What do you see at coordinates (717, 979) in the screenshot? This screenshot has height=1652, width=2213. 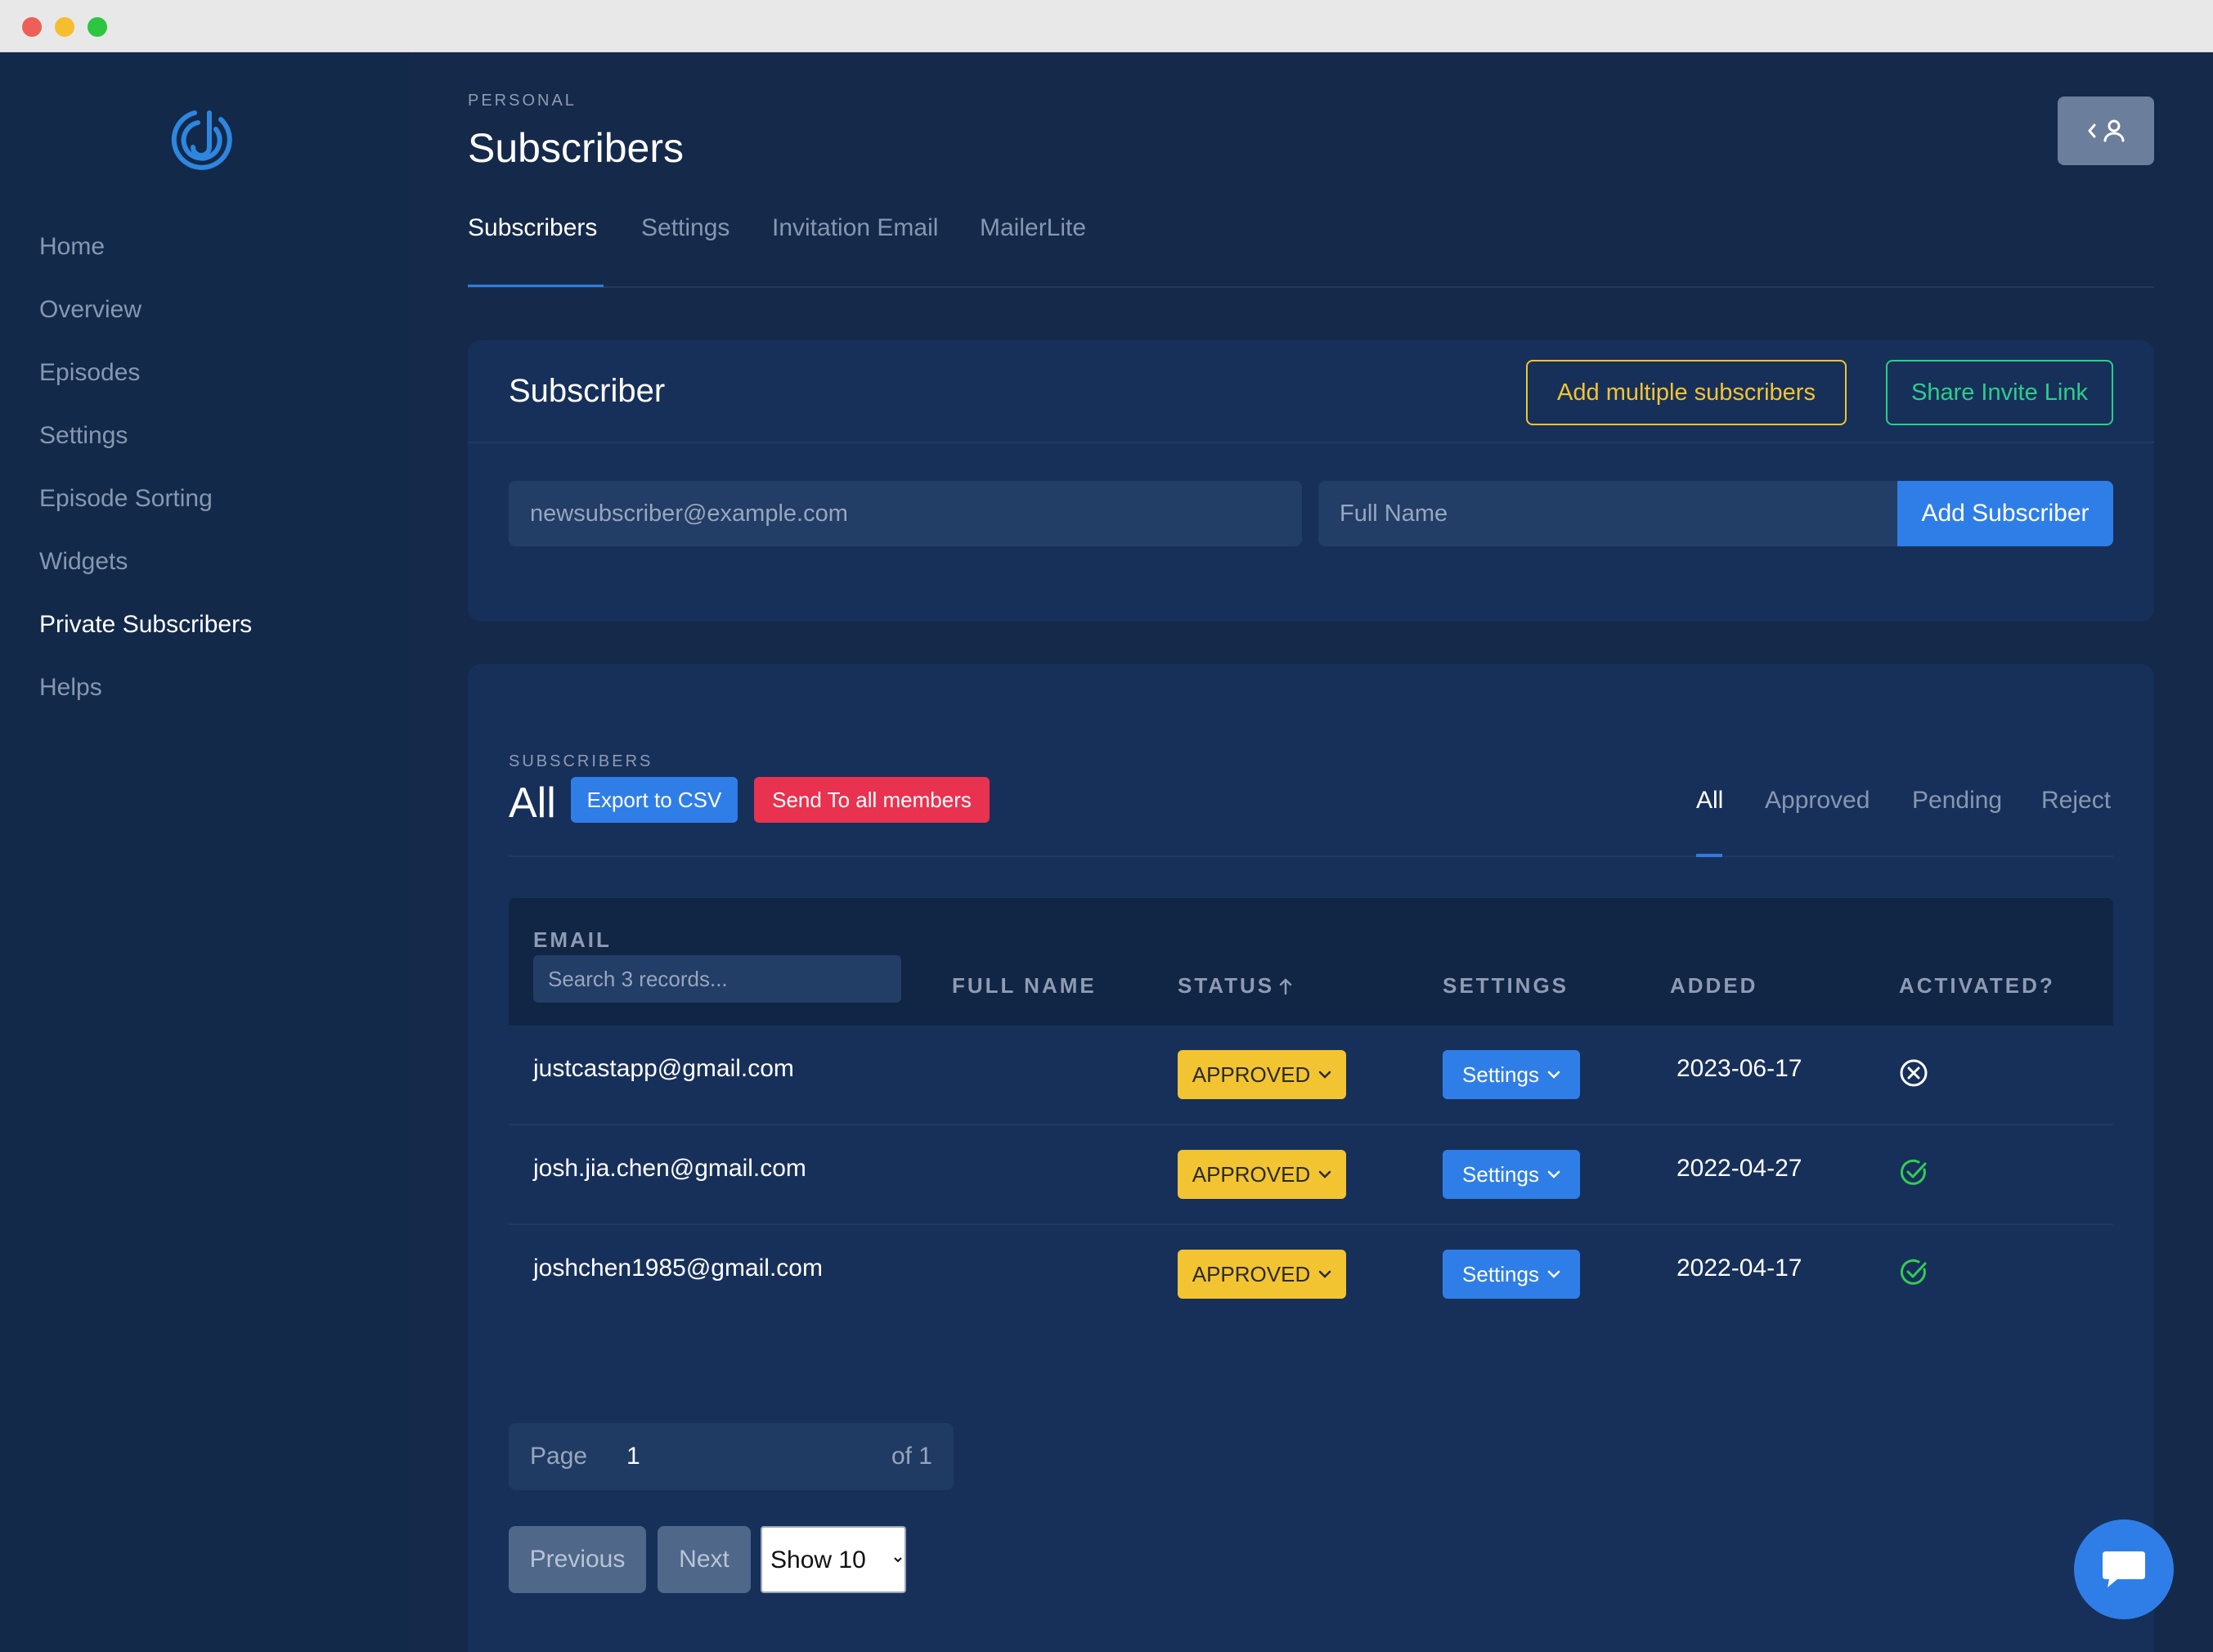 I see `search-input` at bounding box center [717, 979].